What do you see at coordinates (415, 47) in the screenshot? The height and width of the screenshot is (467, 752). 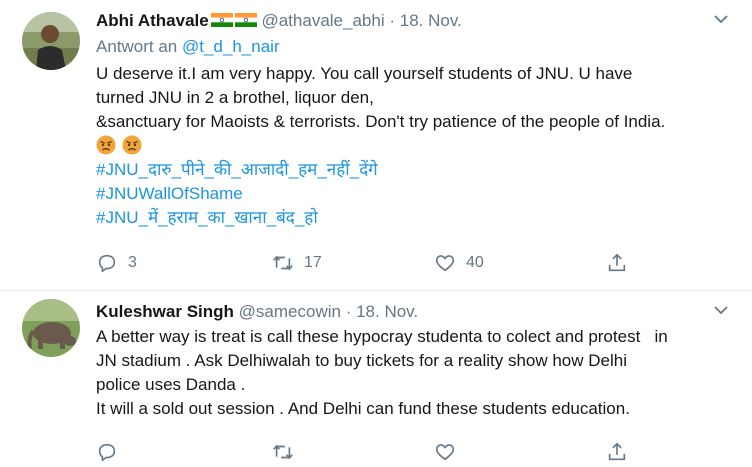 I see `reply-context: Antwort an @t_d_h_nair` at bounding box center [415, 47].